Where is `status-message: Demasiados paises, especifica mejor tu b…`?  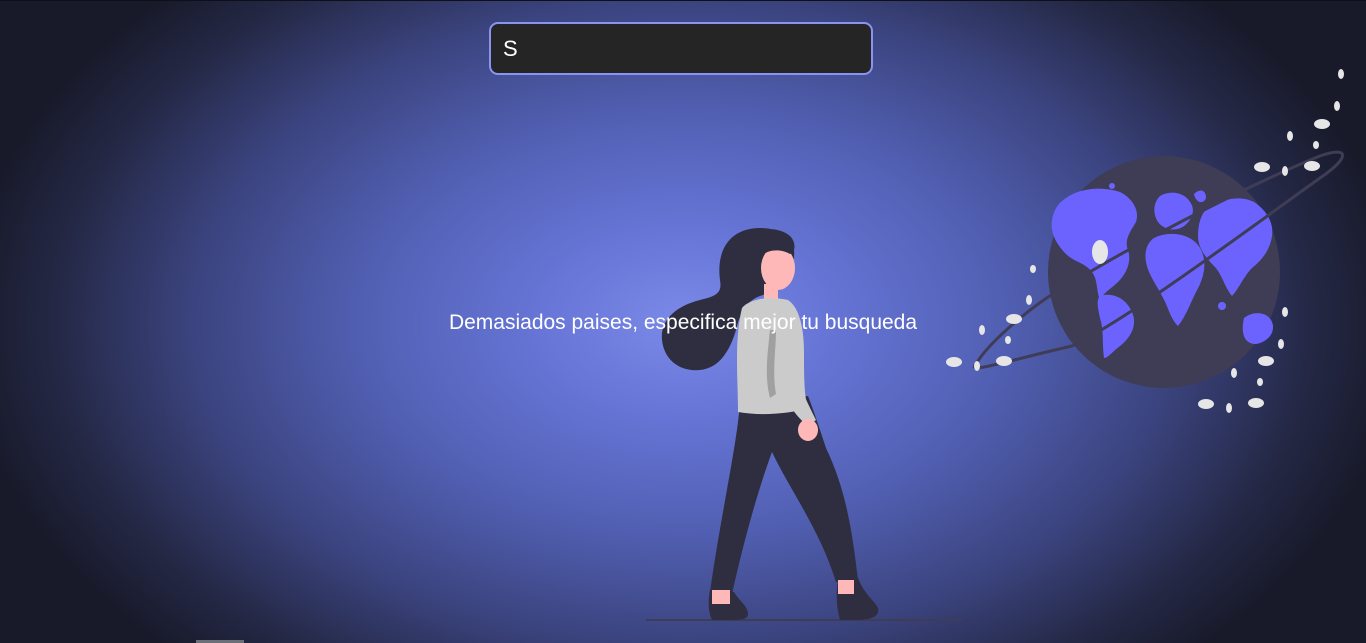
status-message: Demasiados paises, especifica mejor tu b… is located at coordinates (683, 322).